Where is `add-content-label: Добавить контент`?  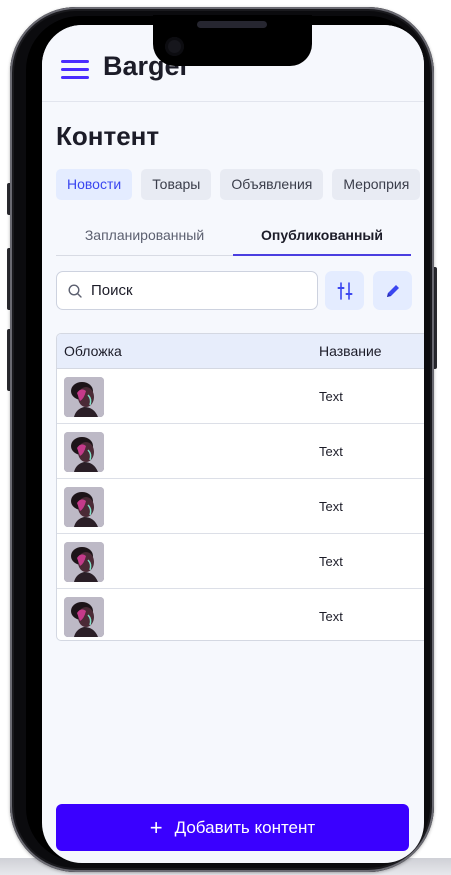 add-content-label: Добавить контент is located at coordinates (245, 827).